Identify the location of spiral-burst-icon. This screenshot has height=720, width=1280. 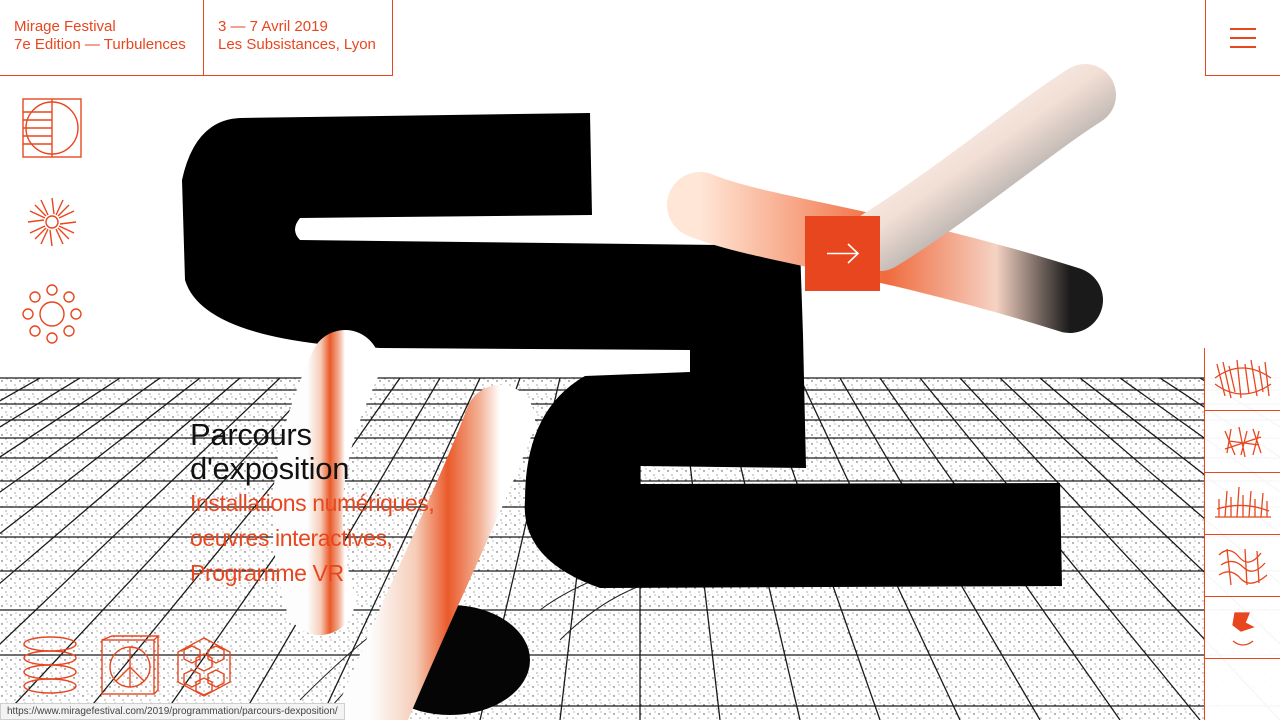
(52, 222).